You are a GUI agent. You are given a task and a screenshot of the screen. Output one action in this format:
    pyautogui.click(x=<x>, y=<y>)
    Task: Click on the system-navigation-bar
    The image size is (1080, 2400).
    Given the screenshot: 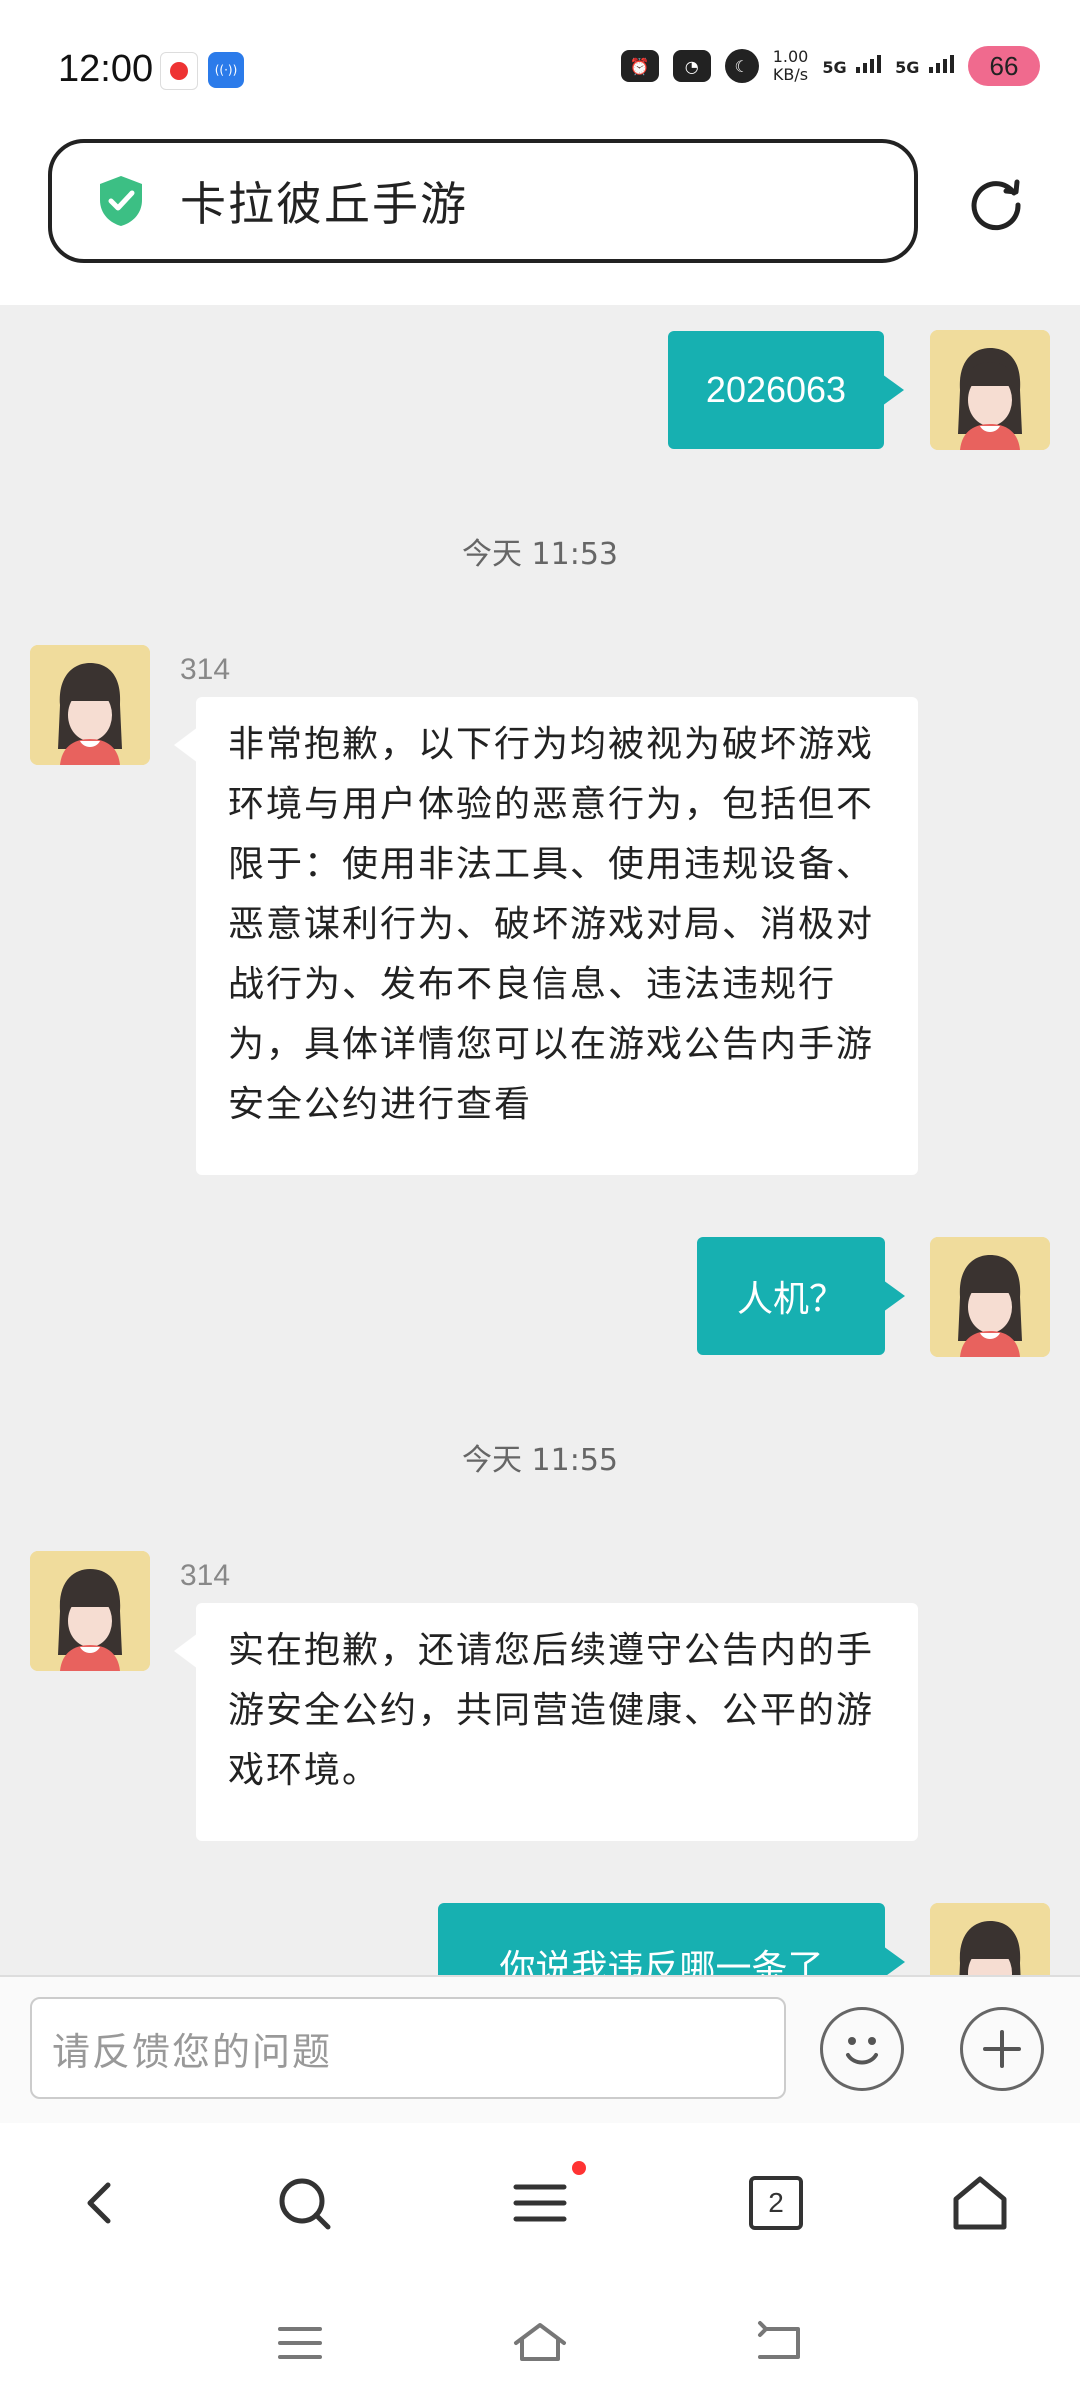 What is the action you would take?
    pyautogui.click(x=540, y=2341)
    